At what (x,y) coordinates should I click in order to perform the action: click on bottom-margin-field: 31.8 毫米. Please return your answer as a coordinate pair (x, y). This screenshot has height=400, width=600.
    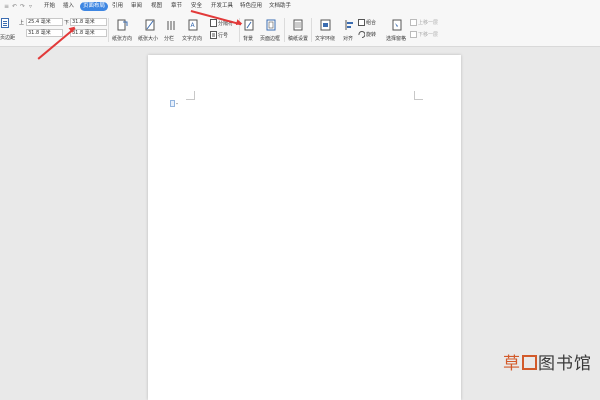
    Looking at the image, I should click on (88, 22).